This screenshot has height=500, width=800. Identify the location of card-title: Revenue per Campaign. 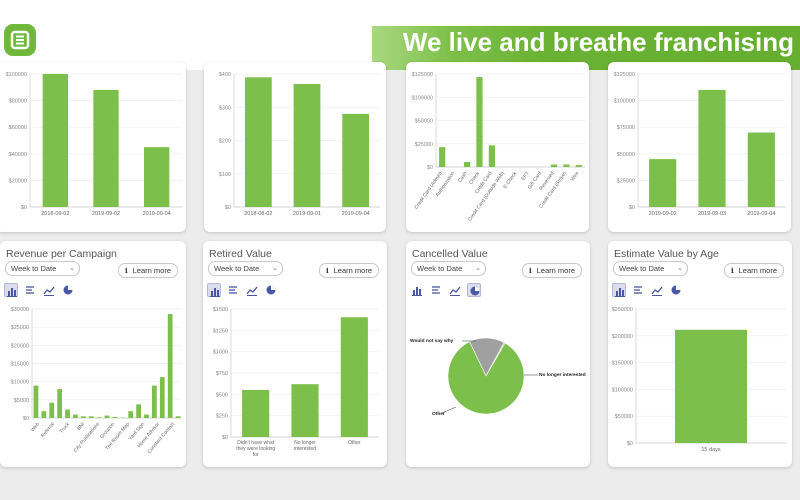
(61, 254).